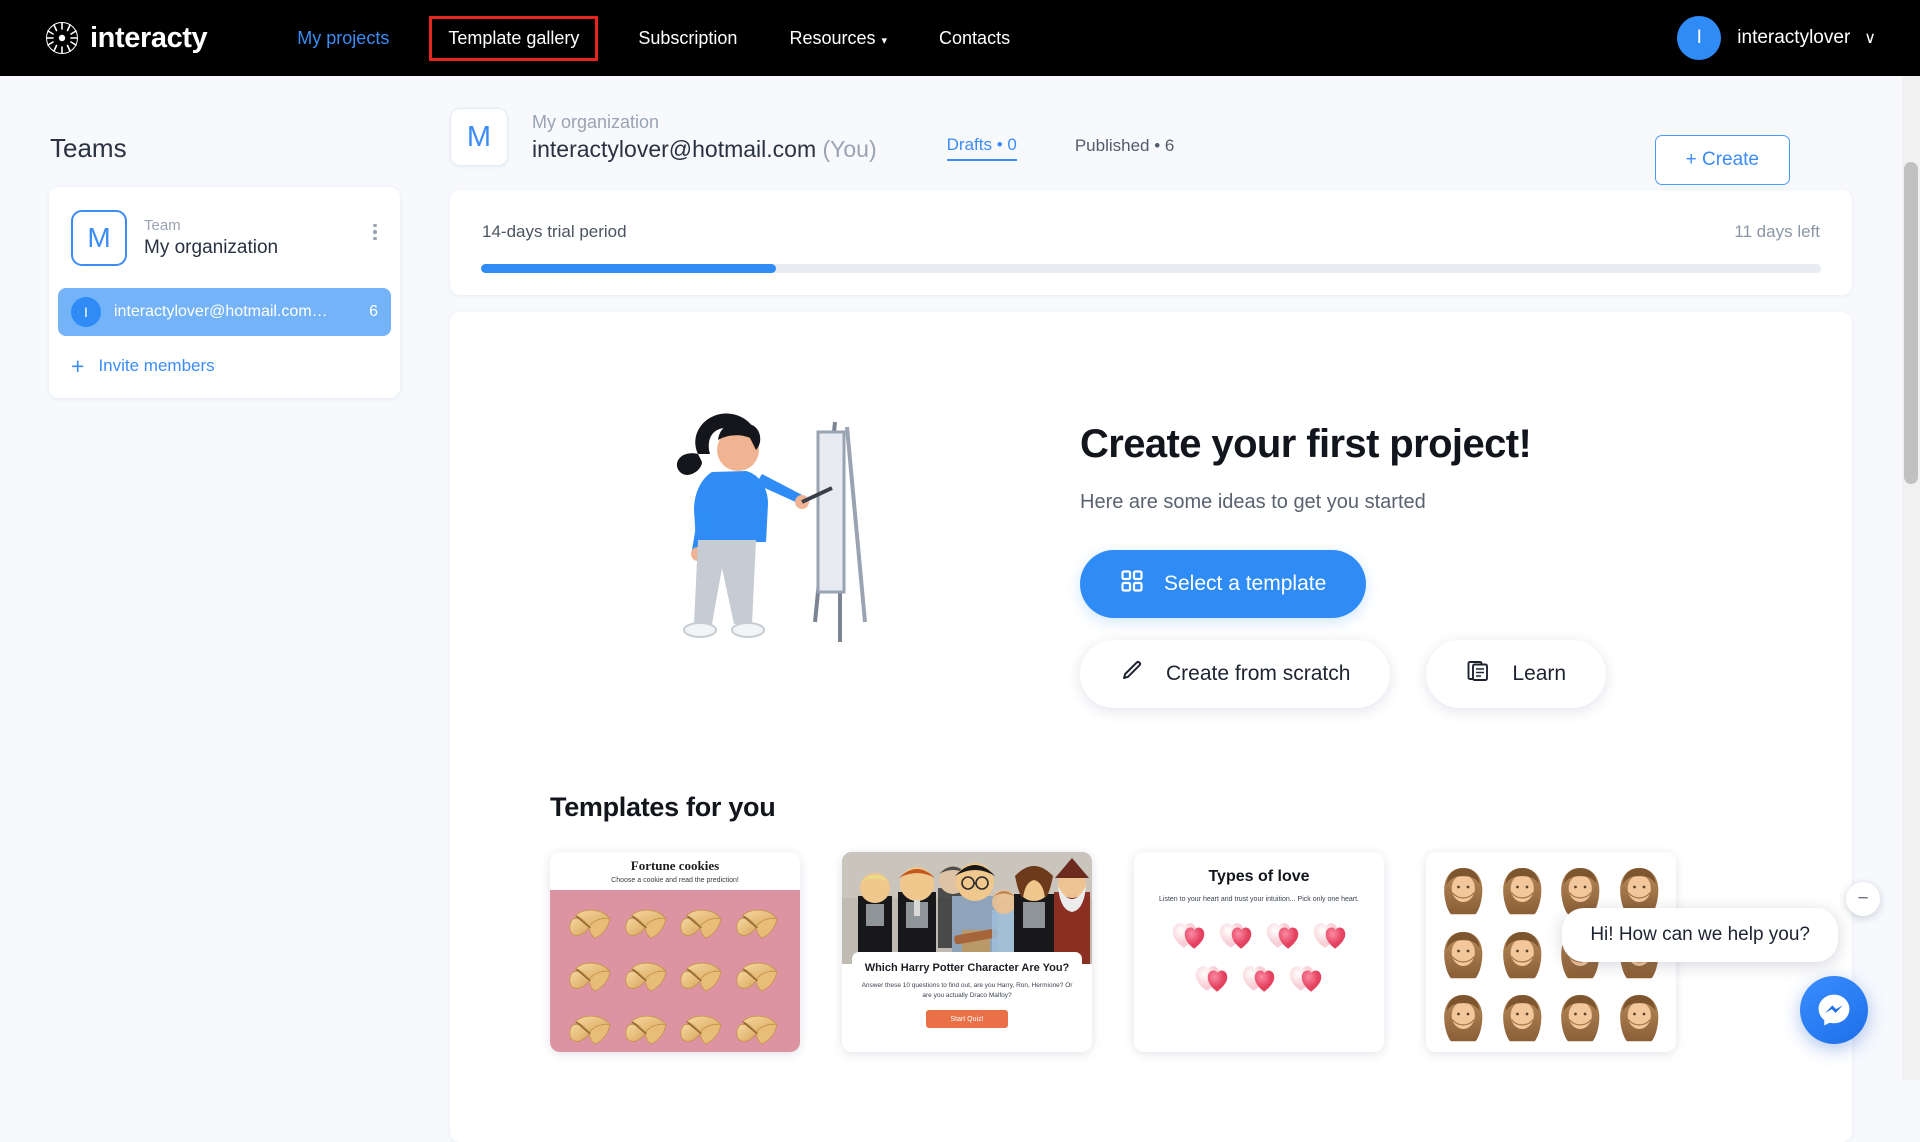  I want to click on chevron-down-icon: ∨, so click(1870, 38).